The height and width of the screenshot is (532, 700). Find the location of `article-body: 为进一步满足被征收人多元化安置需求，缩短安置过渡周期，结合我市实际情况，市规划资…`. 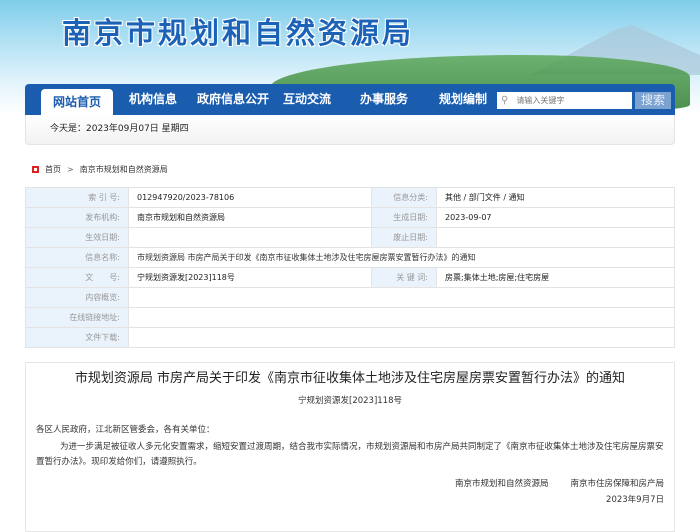

article-body: 为进一步满足被征收人多元化安置需求，缩短安置过渡周期，结合我市实际情况，市规划资… is located at coordinates (350, 454).